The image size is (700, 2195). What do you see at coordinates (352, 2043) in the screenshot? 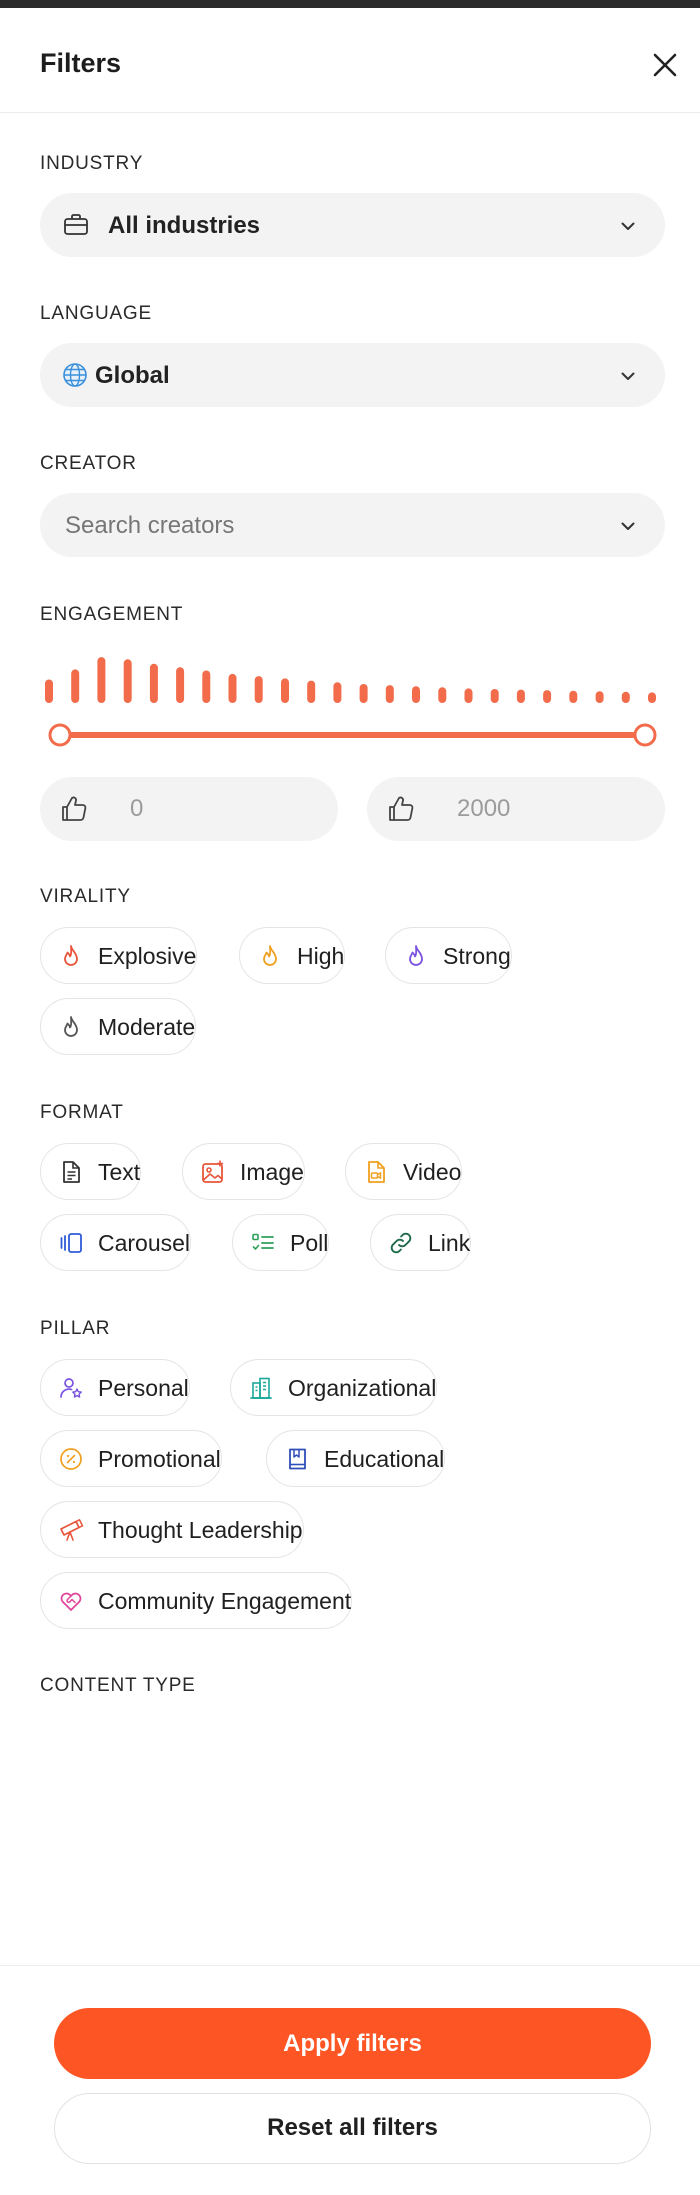
I see `apply-filters-button: Apply filters` at bounding box center [352, 2043].